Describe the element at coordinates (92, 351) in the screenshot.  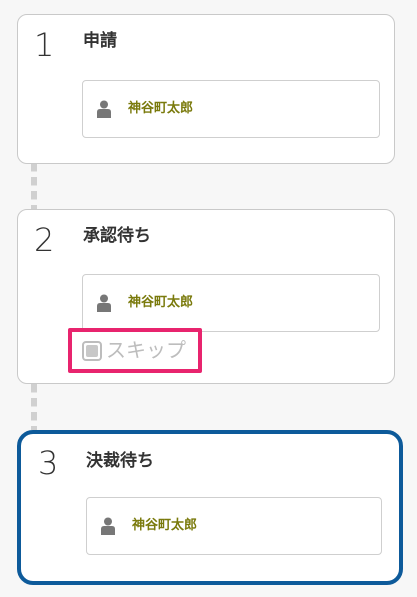
I see `skip-checkbox` at that location.